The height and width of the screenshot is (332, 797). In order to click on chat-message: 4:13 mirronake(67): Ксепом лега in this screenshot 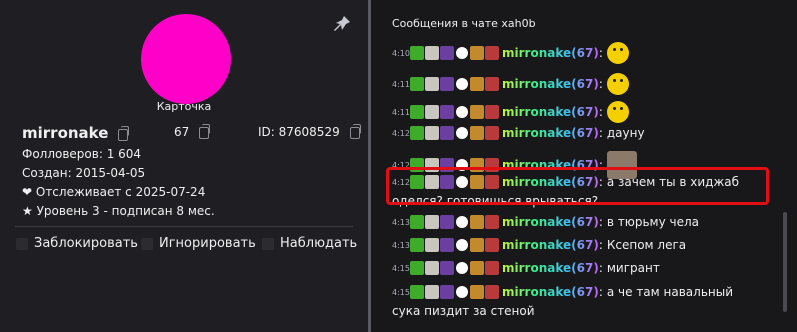, I will do `click(539, 245)`.